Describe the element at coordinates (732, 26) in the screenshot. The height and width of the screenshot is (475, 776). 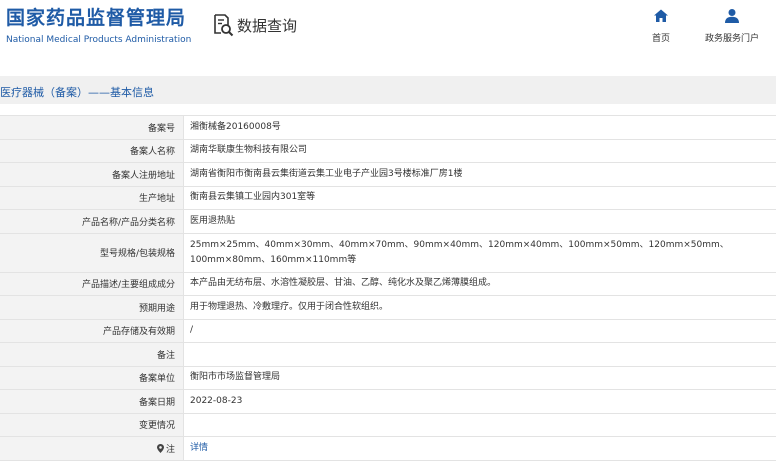
I see `nav-service-portal: 政务服务门户` at that location.